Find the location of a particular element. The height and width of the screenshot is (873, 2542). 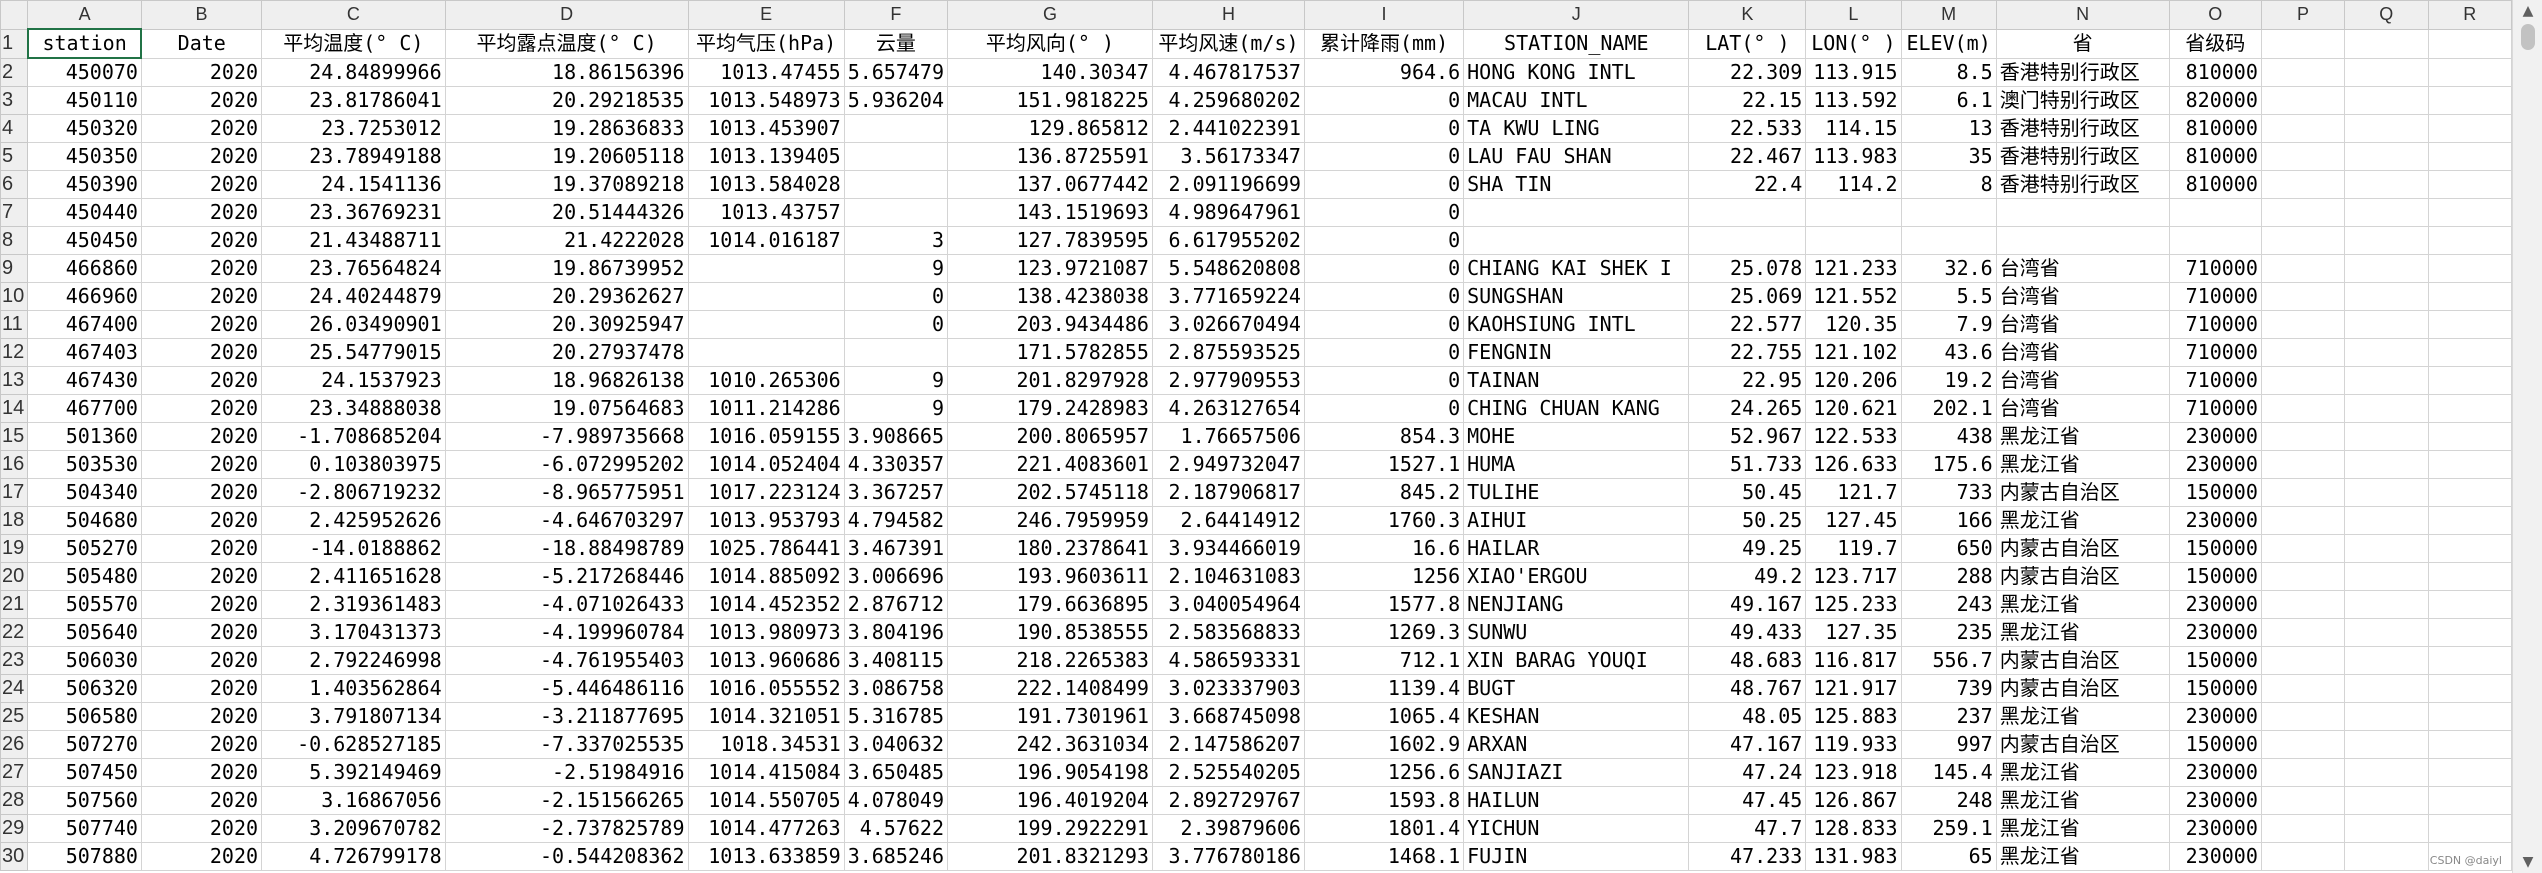

data-cell: 650 is located at coordinates (1948, 548).